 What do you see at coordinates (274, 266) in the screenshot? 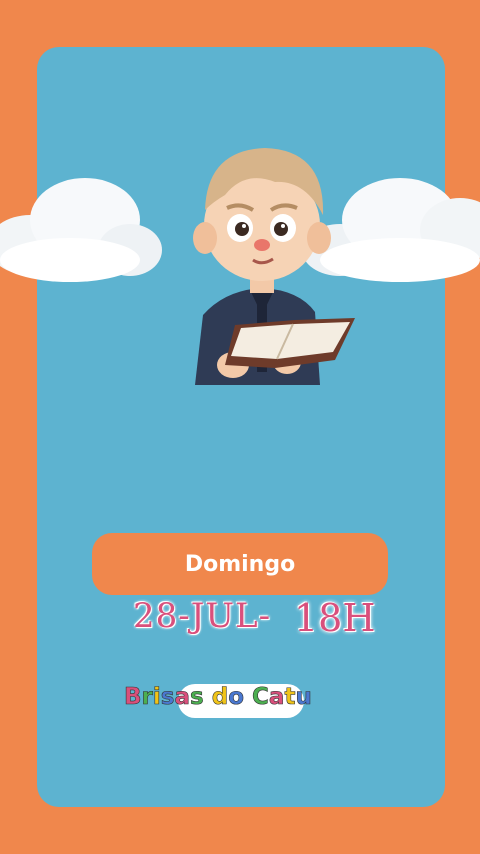
I see `boy-reading-book-illustration` at bounding box center [274, 266].